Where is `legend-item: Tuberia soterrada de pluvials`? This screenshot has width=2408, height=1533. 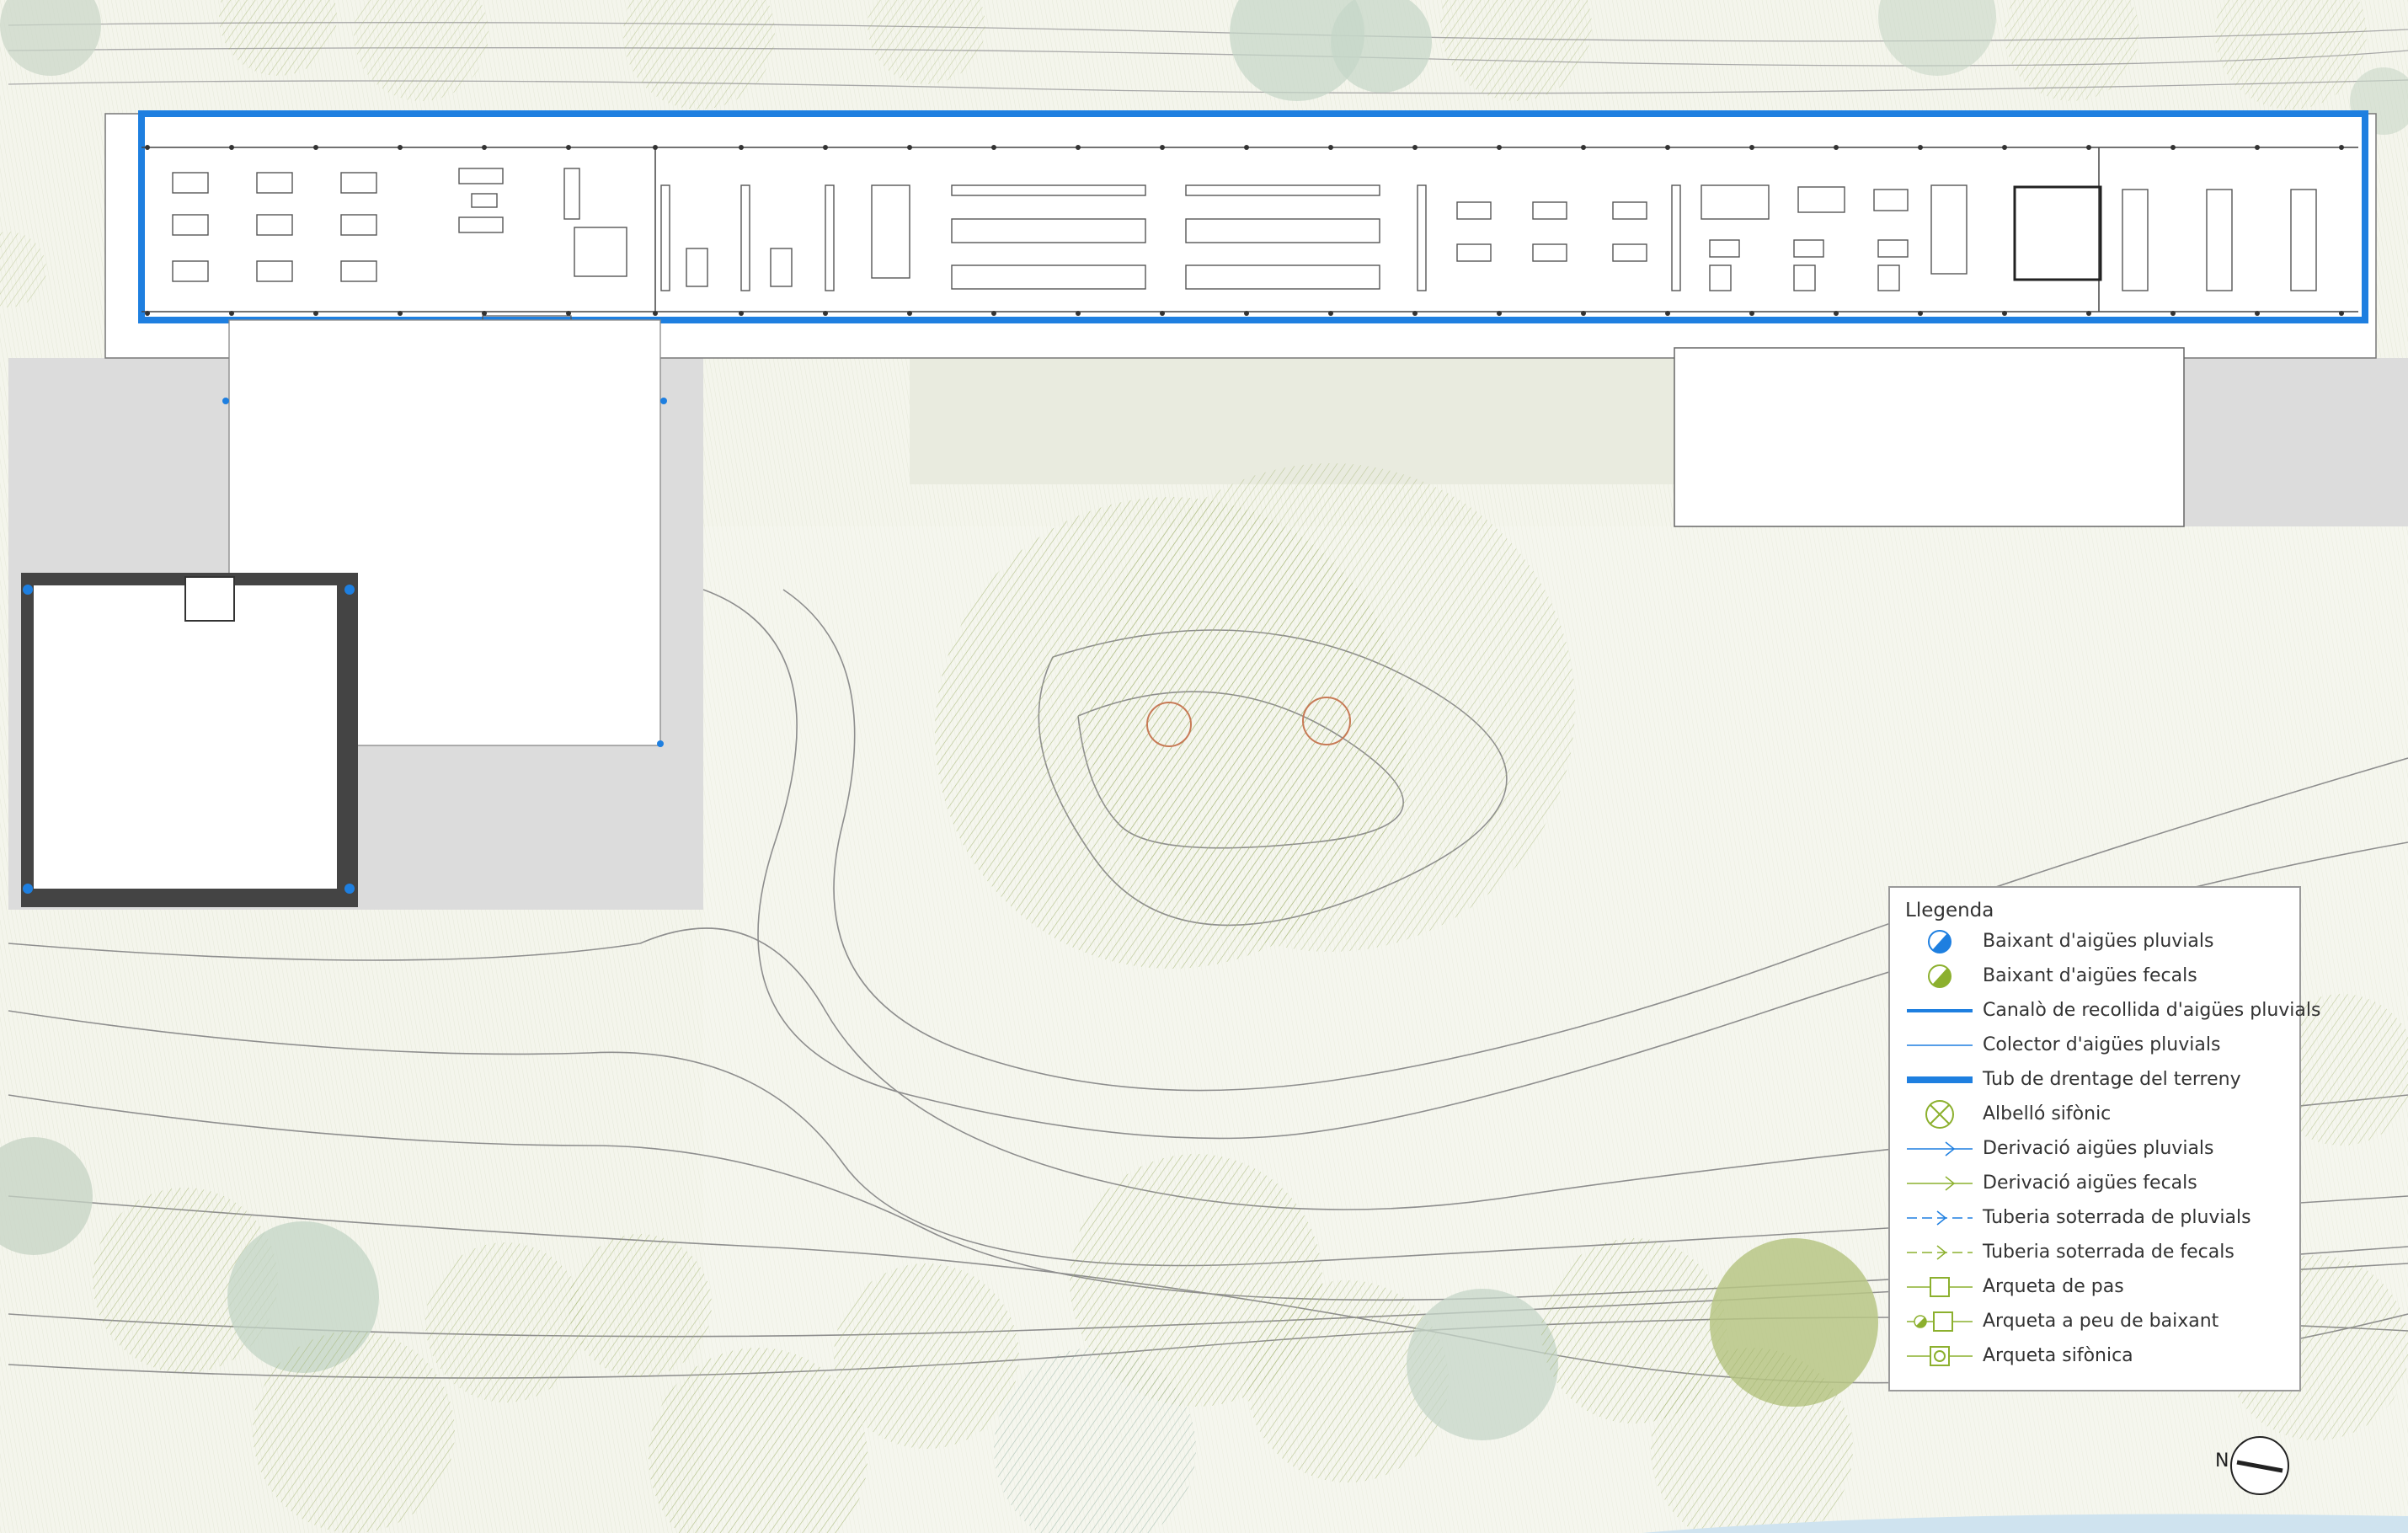
legend-item: Tuberia soterrada de pluvials is located at coordinates (2094, 1218).